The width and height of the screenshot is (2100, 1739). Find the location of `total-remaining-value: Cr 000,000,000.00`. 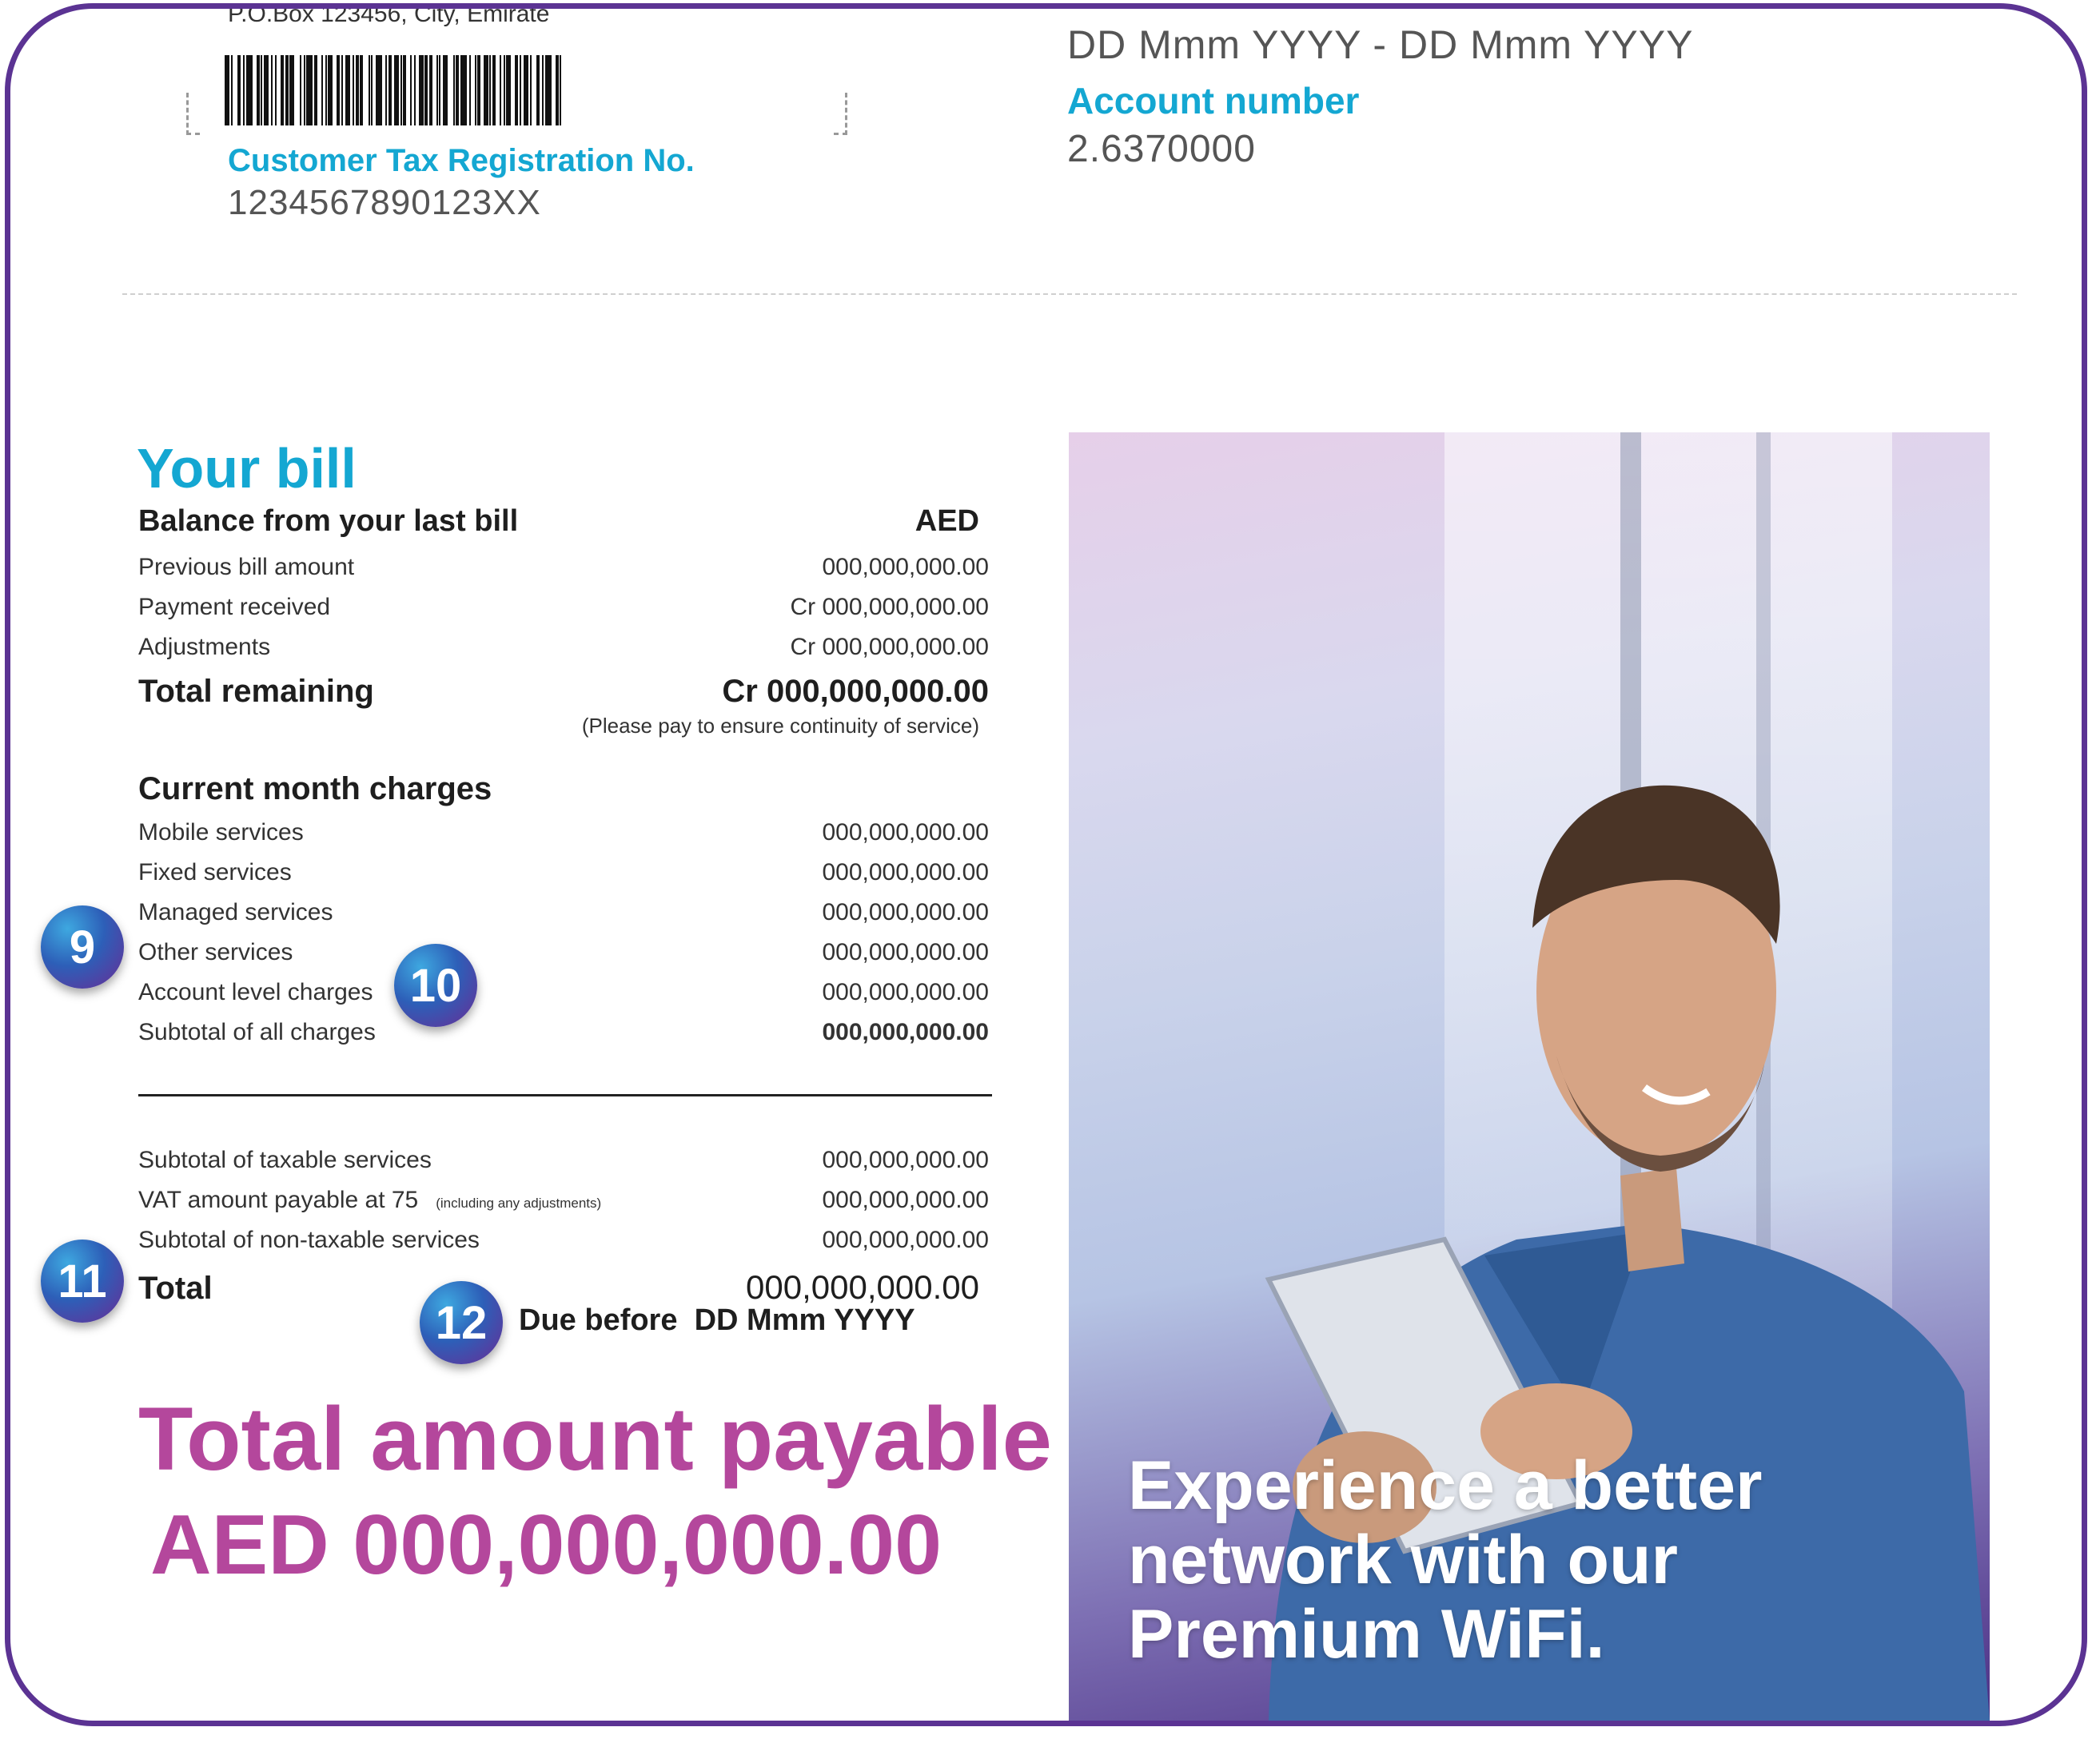

total-remaining-value: Cr 000,000,000.00 is located at coordinates (856, 691).